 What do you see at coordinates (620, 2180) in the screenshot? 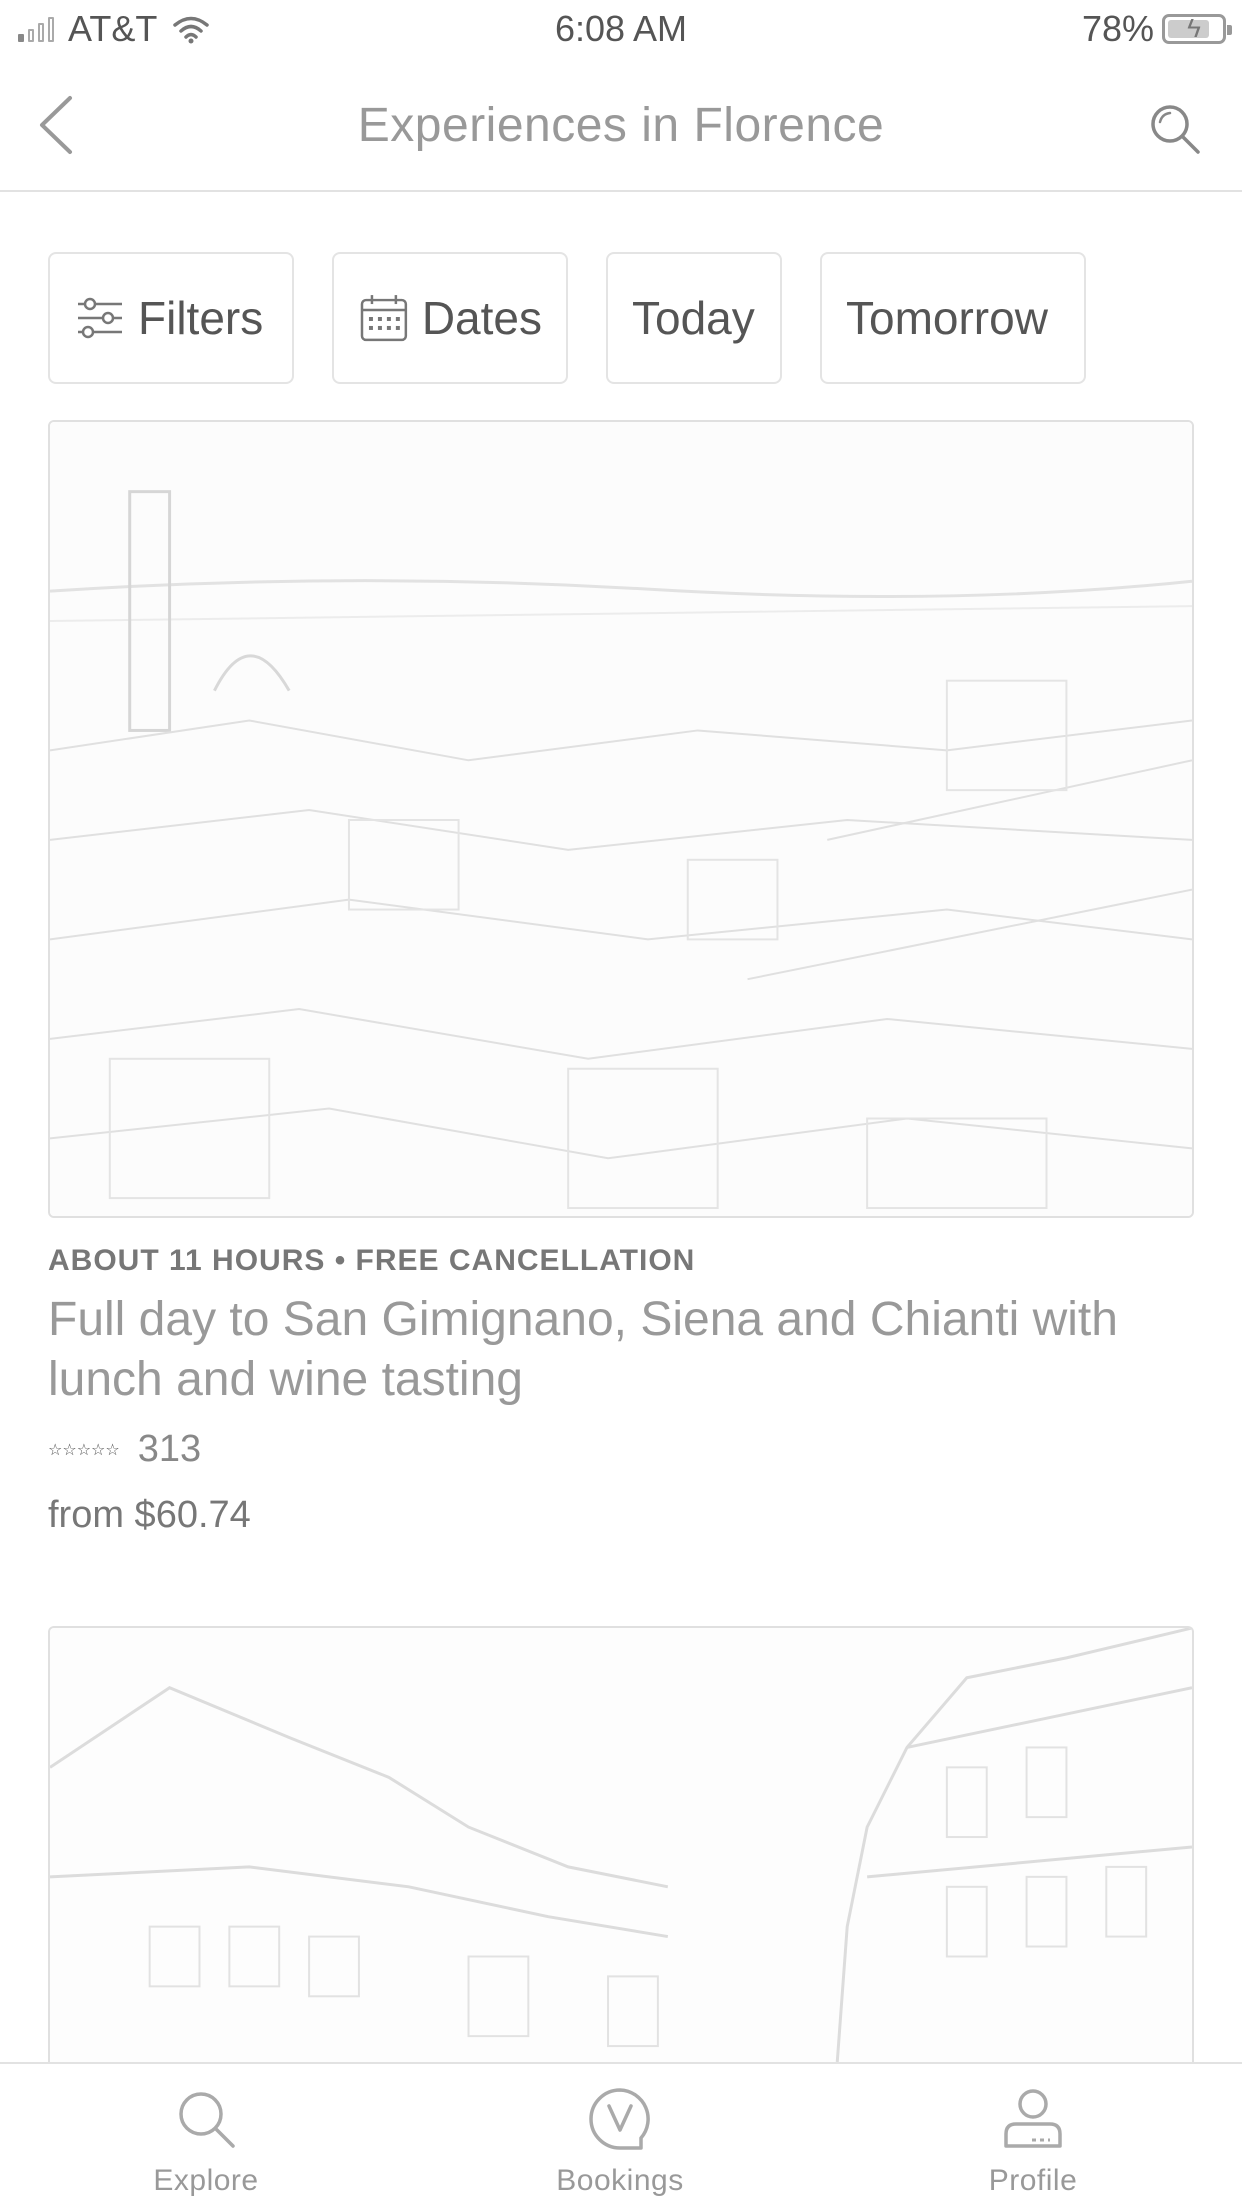
I see `tab-bookings-label: Bookings` at bounding box center [620, 2180].